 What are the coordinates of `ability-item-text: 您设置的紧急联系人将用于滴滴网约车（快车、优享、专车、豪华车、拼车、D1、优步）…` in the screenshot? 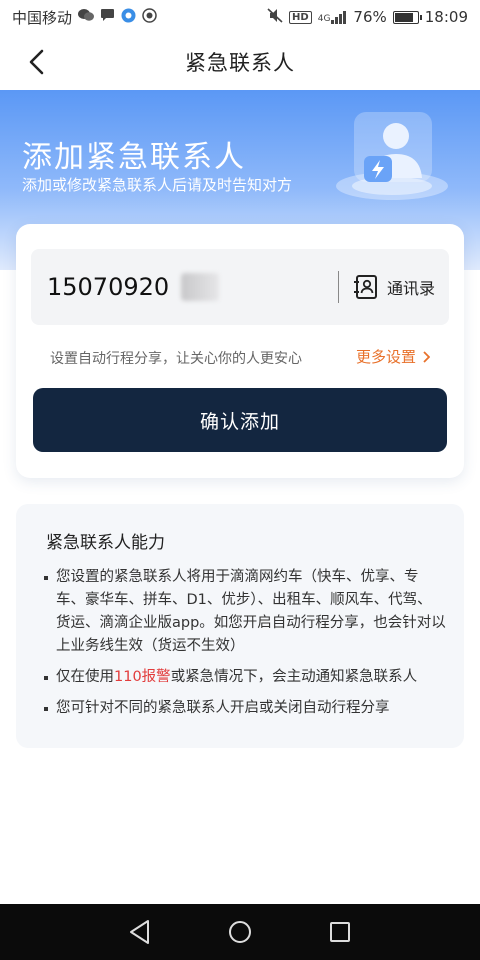 It's located at (251, 611).